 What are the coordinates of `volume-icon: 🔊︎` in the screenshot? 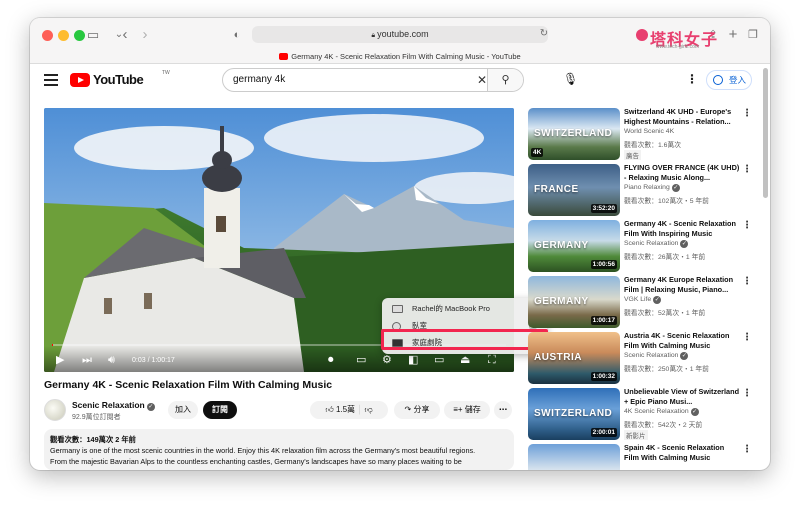 It's located at (111, 360).